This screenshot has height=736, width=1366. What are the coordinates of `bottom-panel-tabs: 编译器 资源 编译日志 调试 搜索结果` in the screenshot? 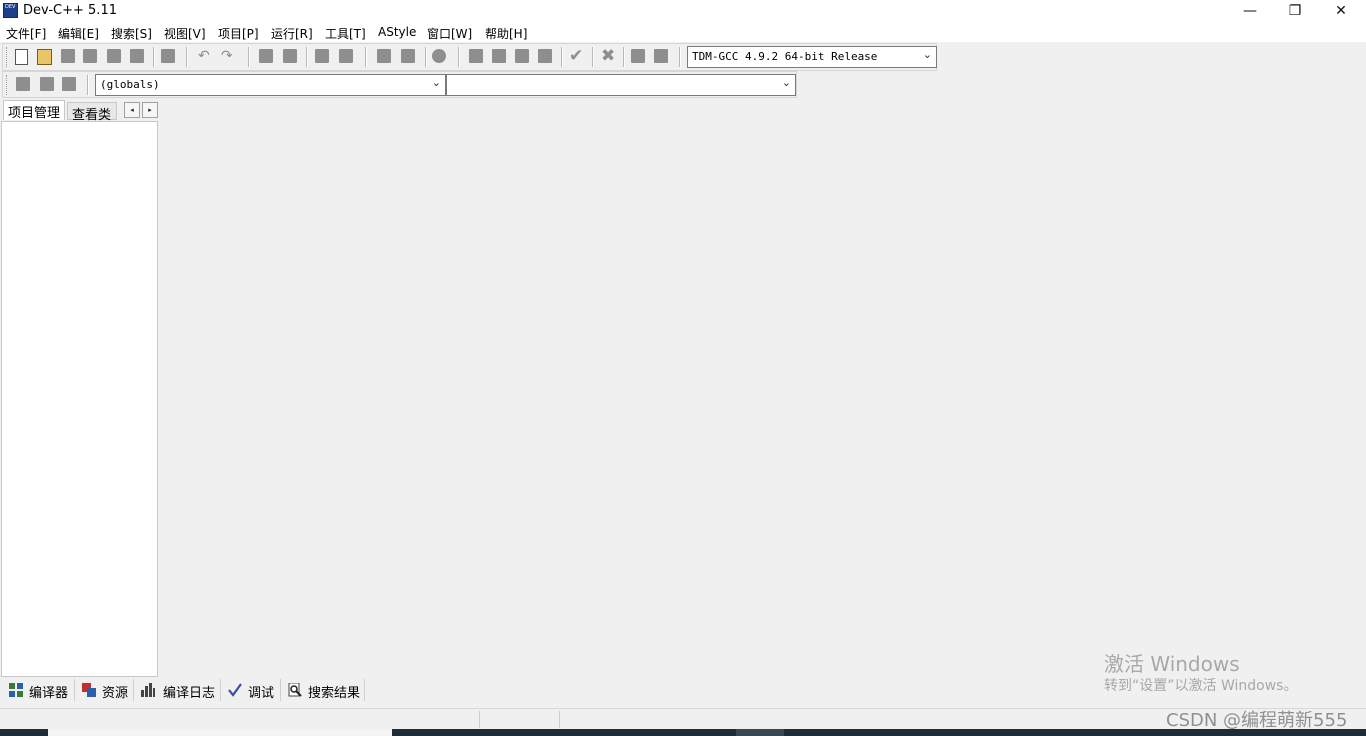 It's located at (185, 690).